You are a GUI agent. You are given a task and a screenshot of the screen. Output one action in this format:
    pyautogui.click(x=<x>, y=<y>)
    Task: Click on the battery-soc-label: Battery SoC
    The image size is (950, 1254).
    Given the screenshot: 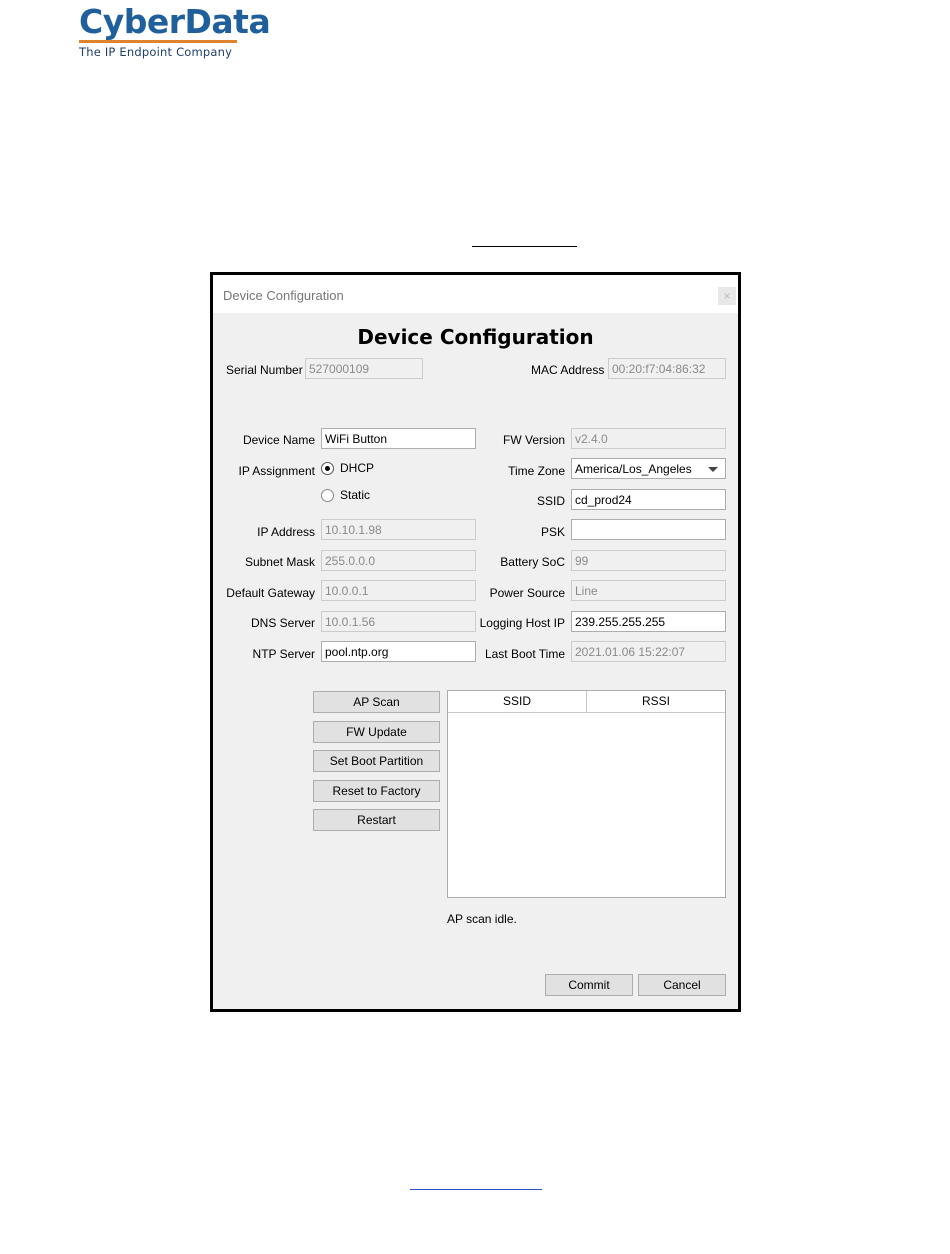 What is the action you would take?
    pyautogui.click(x=532, y=562)
    